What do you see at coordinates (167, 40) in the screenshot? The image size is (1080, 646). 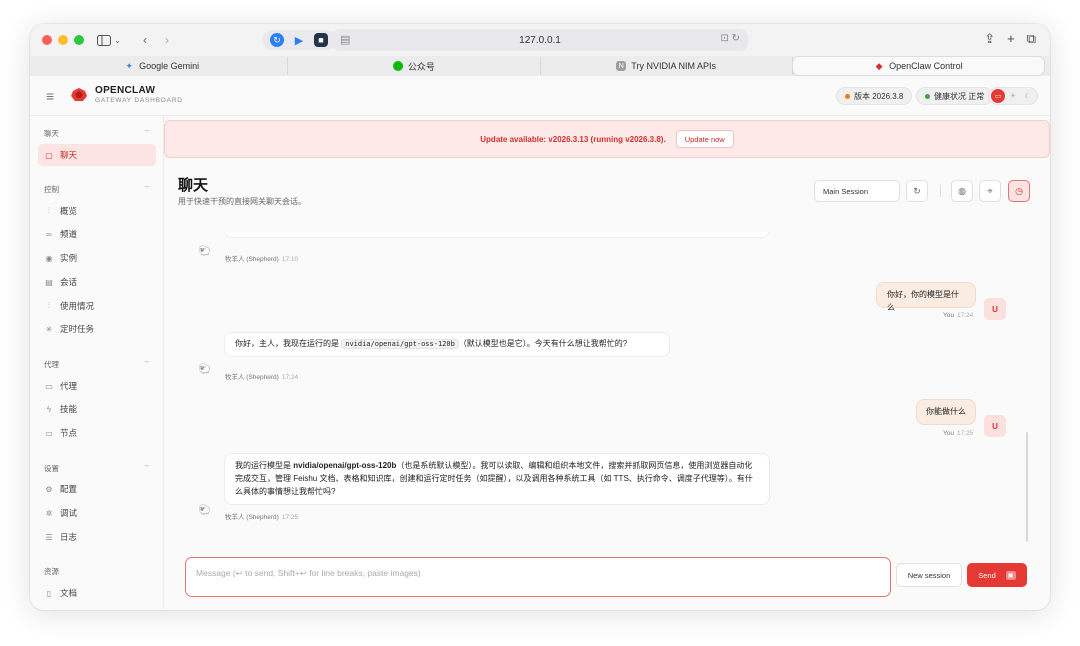 I see `forward-arrow-icon: ›` at bounding box center [167, 40].